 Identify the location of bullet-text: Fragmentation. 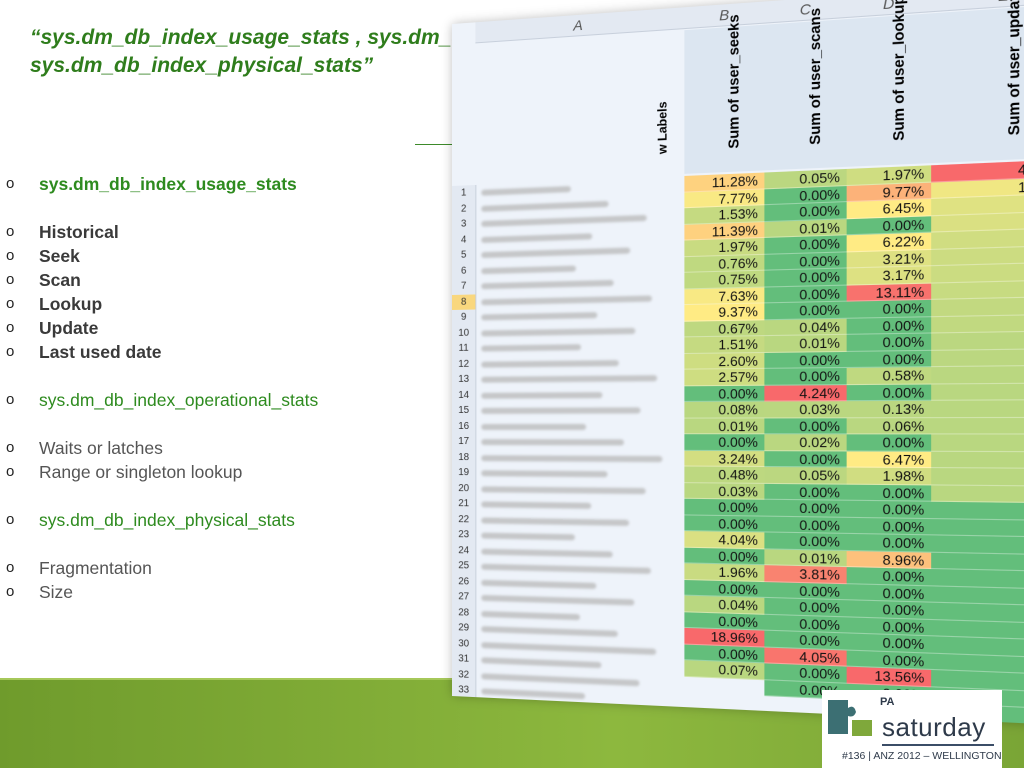
(95, 568).